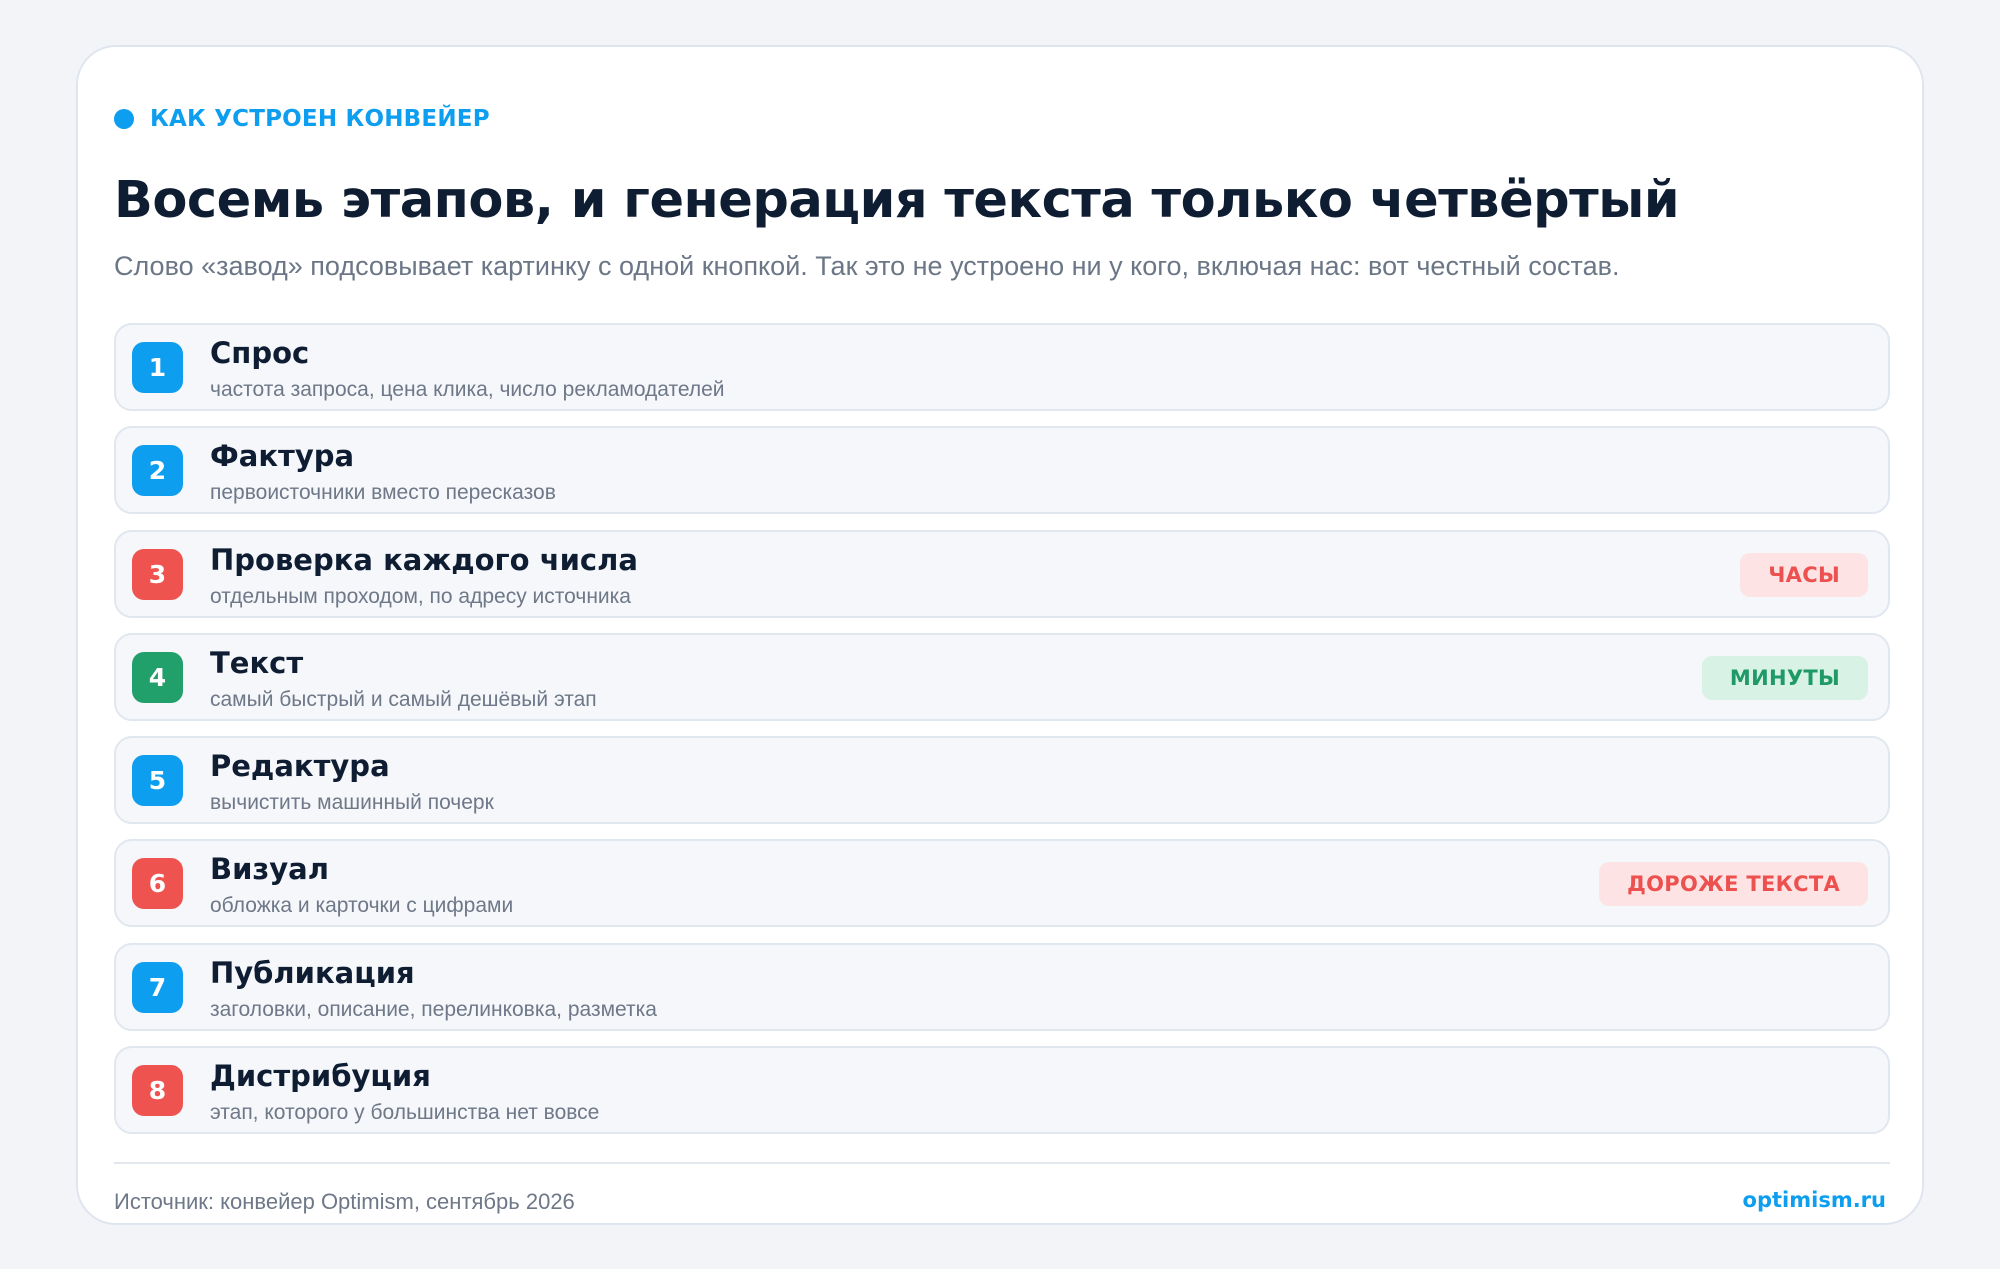 This screenshot has height=1269, width=2000. What do you see at coordinates (282, 456) in the screenshot?
I see `step-title: Фактура` at bounding box center [282, 456].